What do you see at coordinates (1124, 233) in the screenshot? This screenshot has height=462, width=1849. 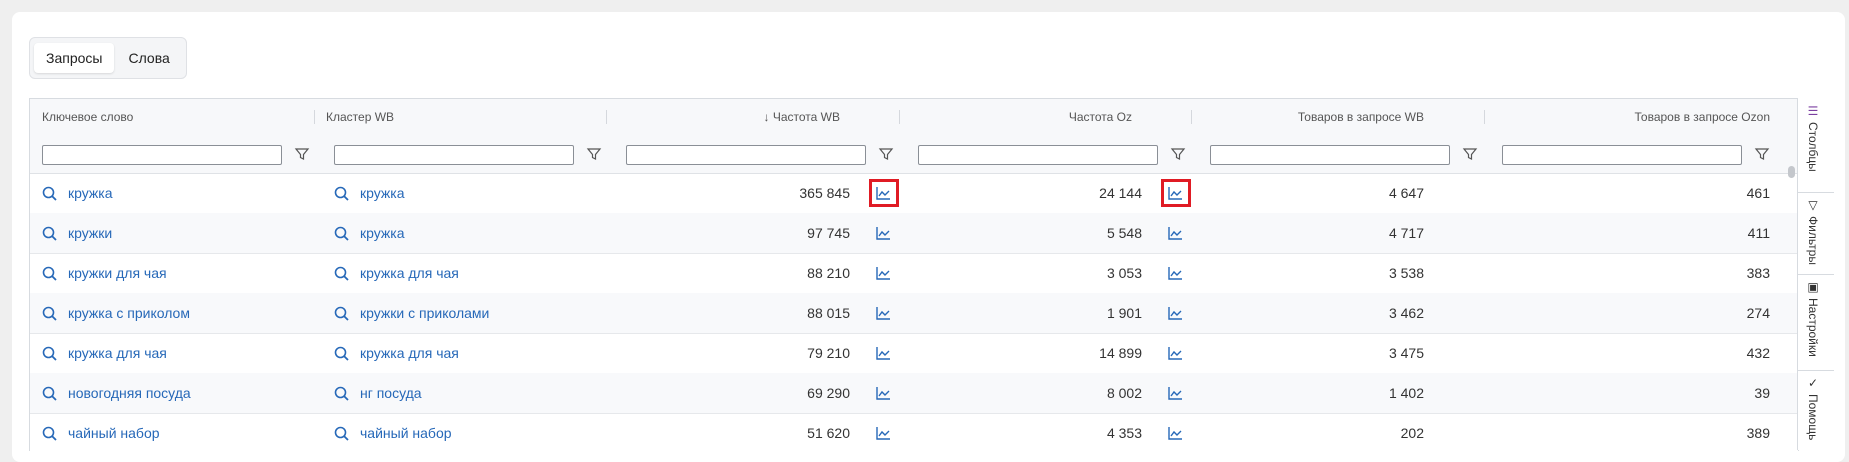 I see `freq-oz-value: 5 548` at bounding box center [1124, 233].